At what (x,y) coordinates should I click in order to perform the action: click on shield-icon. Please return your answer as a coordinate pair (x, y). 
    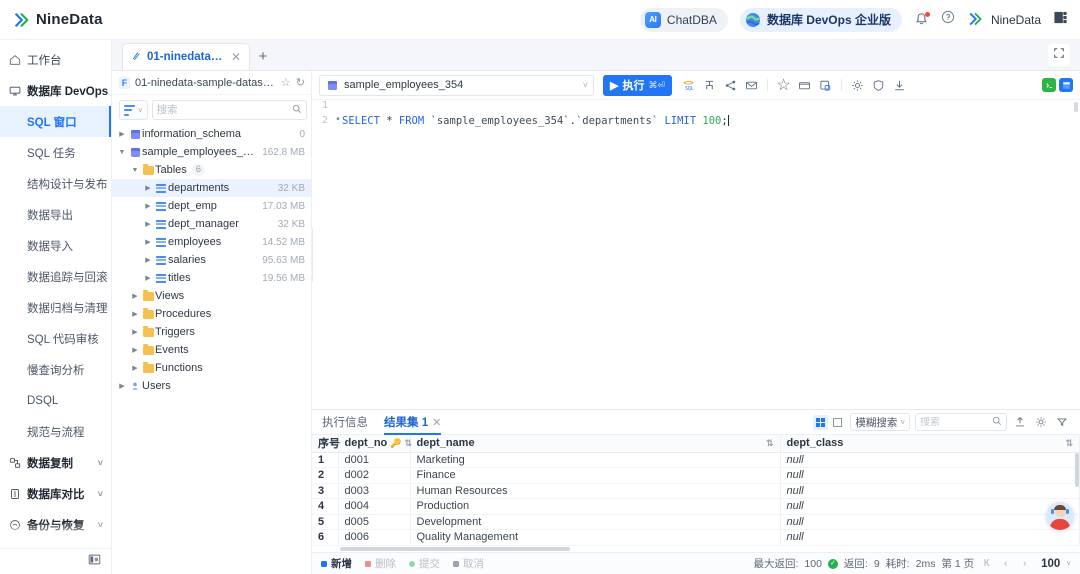
    Looking at the image, I should click on (878, 85).